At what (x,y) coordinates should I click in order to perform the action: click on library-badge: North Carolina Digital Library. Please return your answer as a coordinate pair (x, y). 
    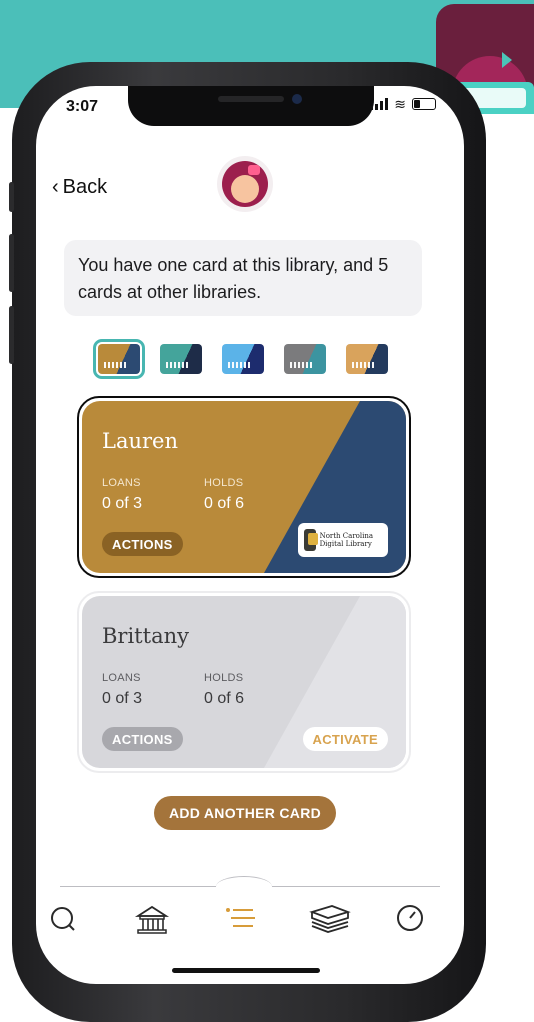
    Looking at the image, I should click on (343, 540).